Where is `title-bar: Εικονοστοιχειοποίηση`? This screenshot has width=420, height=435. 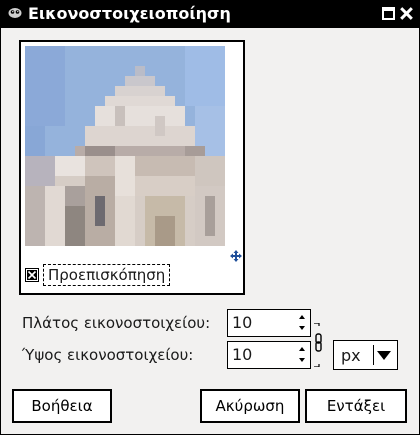 title-bar: Εικονοστοιχειοποίηση is located at coordinates (210, 14).